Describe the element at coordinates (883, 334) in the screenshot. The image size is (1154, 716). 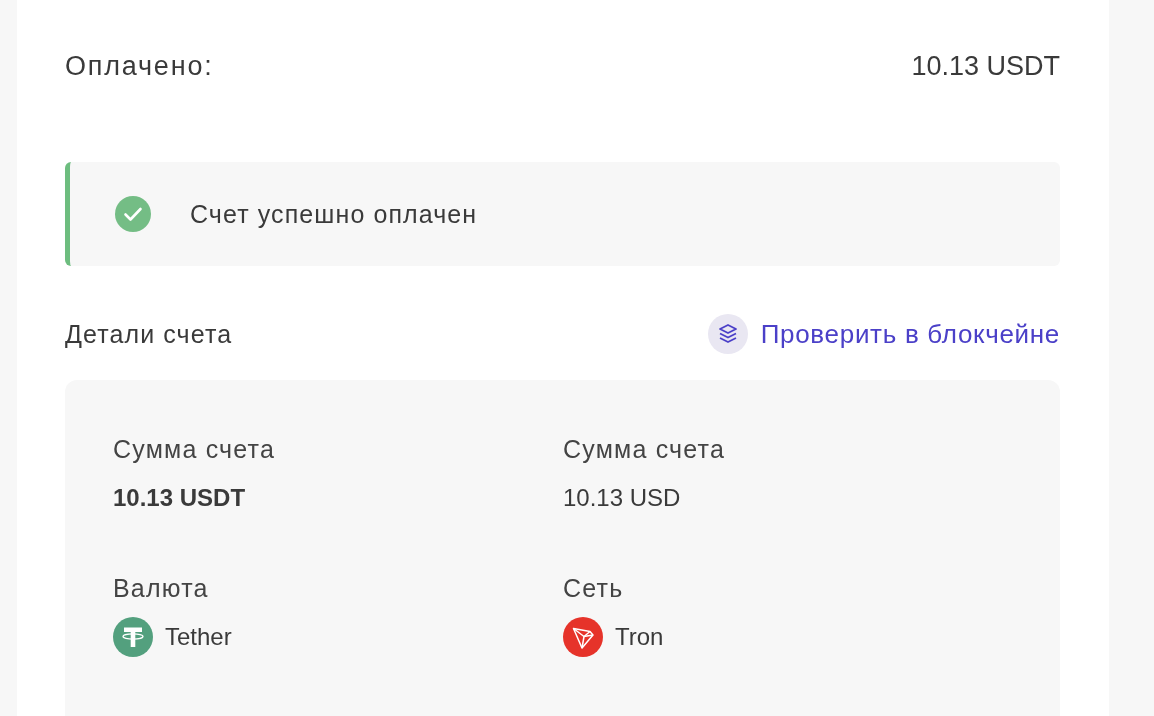
I see `blockchain-link: Проверить в блокчейне` at that location.